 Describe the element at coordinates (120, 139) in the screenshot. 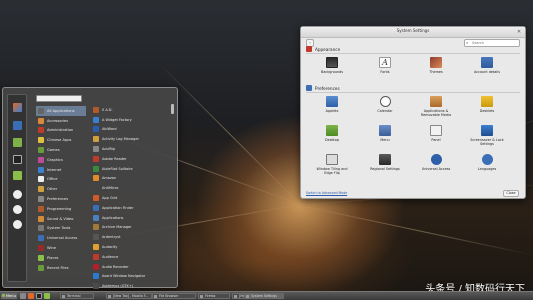

I see `app-label: Activity Log Manager` at that location.